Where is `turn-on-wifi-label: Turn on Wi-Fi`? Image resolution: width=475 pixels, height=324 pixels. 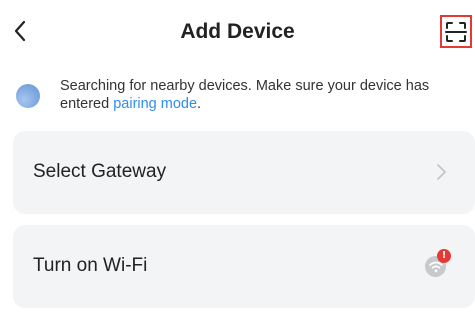
turn-on-wifi-label: Turn on Wi-Fi is located at coordinates (90, 265).